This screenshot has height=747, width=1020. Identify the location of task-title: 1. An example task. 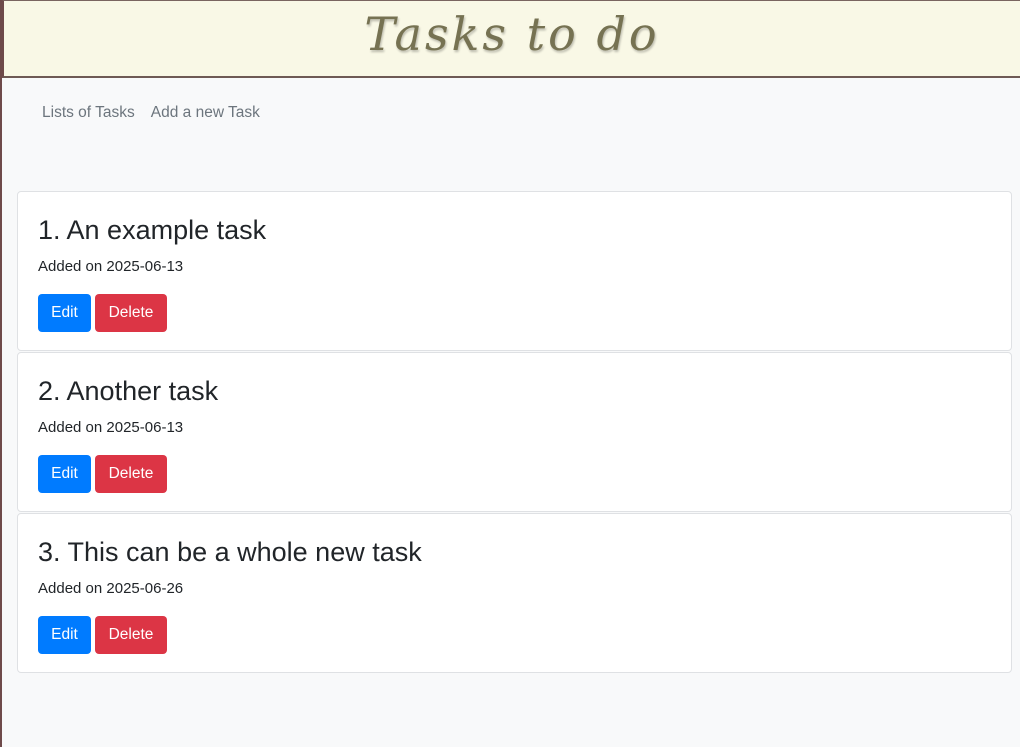
(152, 230).